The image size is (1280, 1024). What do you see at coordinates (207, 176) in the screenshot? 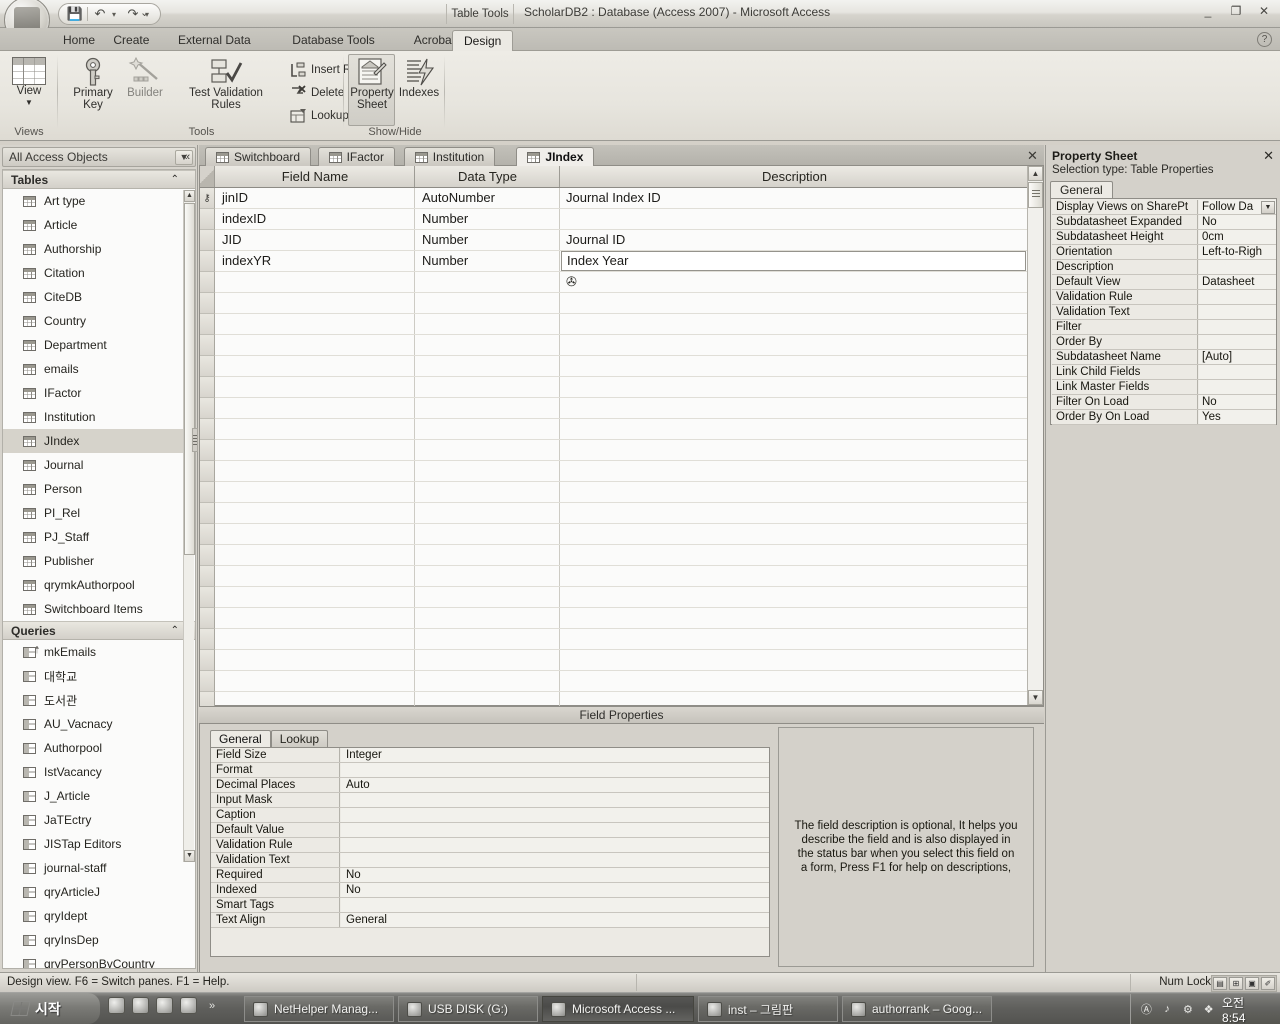
I see `grid-corner-selector` at bounding box center [207, 176].